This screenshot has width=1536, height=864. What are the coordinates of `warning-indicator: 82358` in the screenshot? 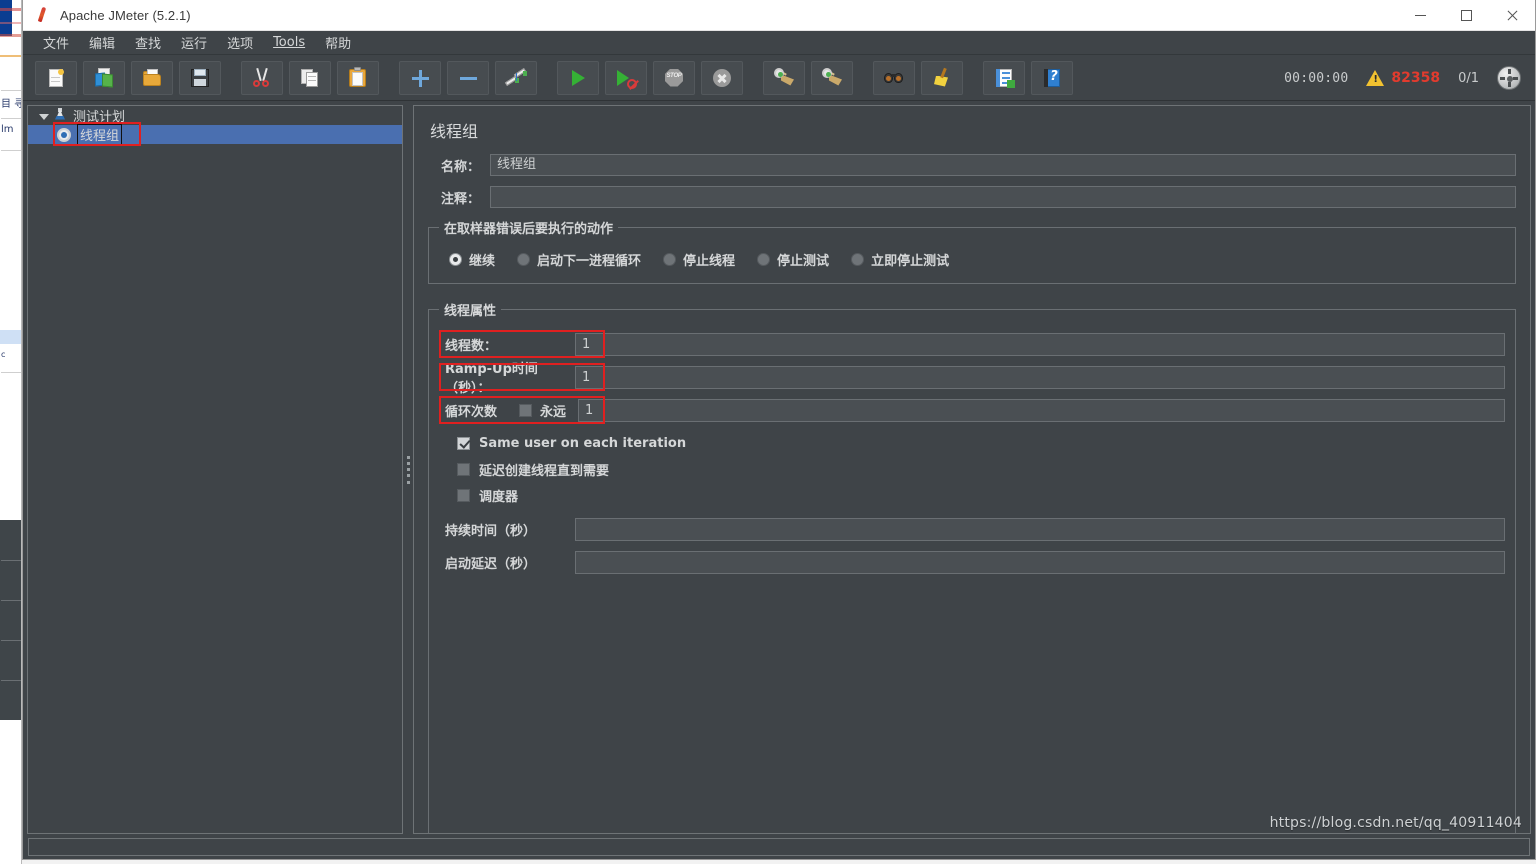 It's located at (1403, 78).